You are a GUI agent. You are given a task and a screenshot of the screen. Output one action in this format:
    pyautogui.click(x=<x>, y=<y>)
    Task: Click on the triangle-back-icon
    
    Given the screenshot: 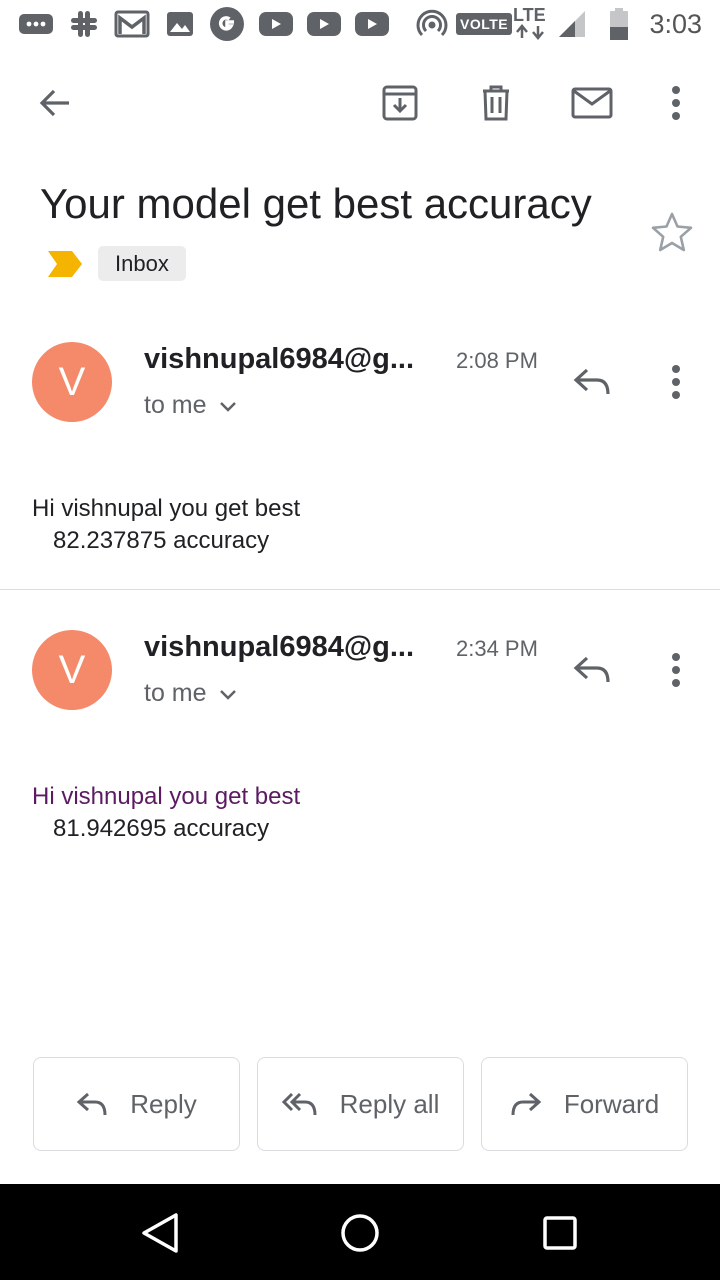 What is the action you would take?
    pyautogui.click(x=160, y=1233)
    